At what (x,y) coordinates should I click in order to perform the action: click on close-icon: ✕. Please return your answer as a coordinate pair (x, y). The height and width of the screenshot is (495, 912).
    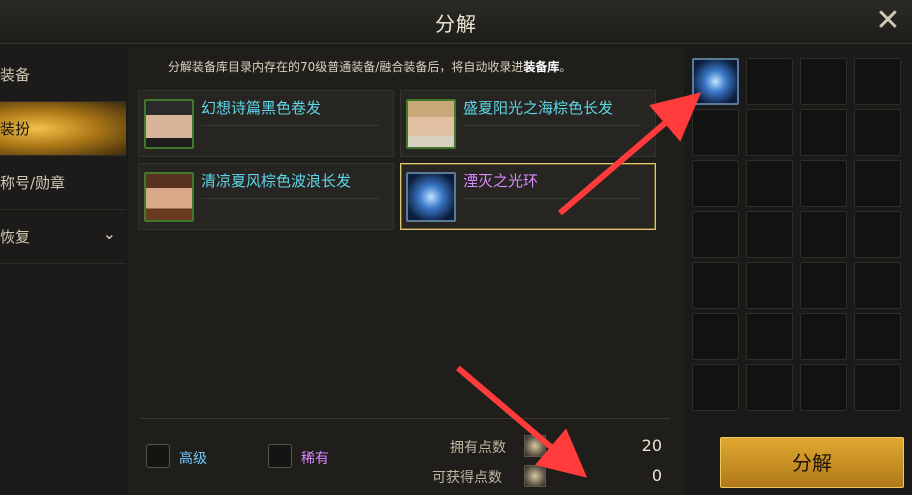
    Looking at the image, I should click on (888, 22).